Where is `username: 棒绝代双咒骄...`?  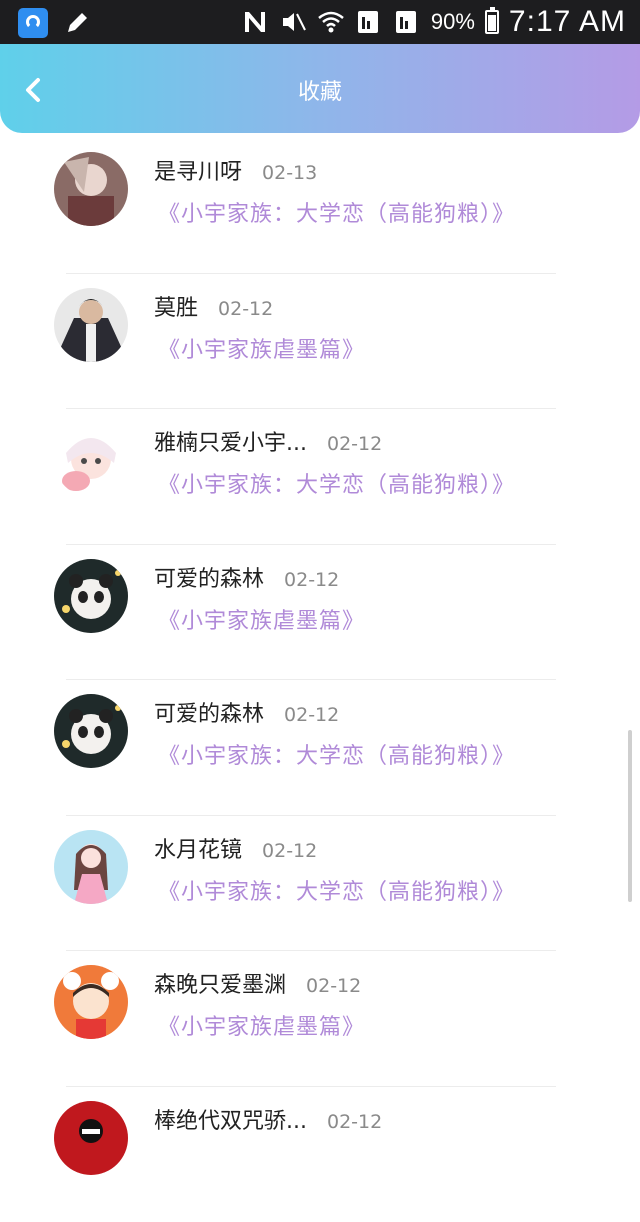 username: 棒绝代双咒骄... is located at coordinates (230, 1119).